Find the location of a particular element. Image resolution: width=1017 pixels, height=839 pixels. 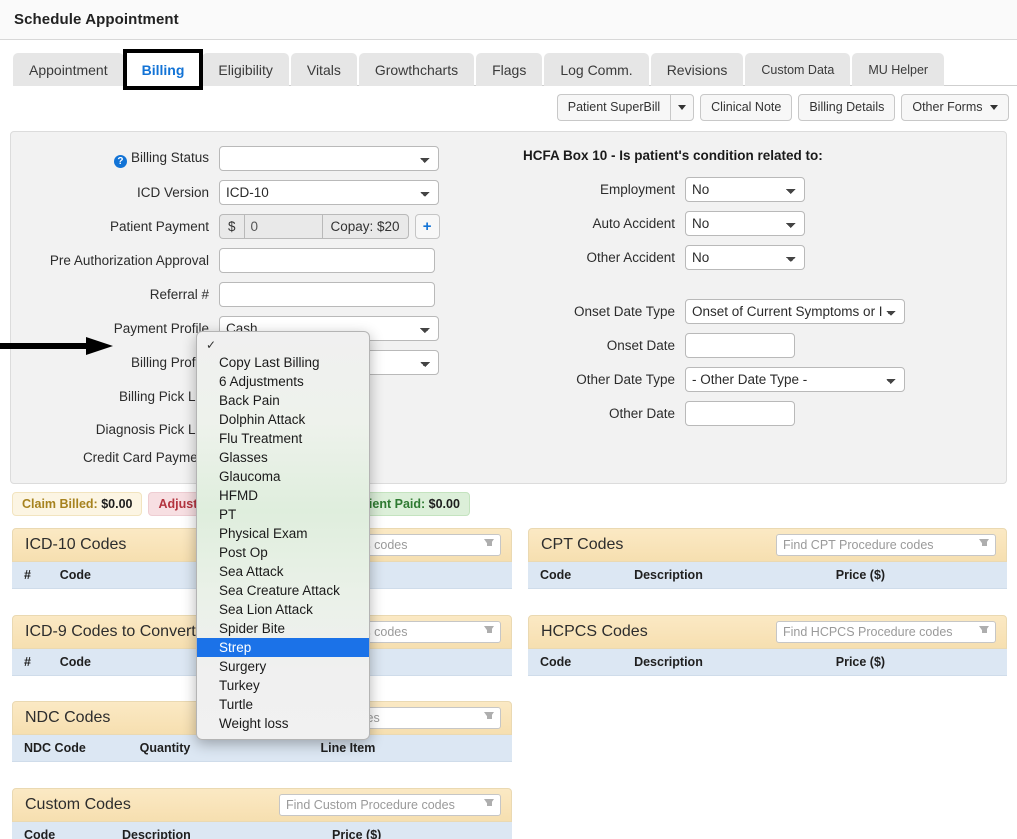

onset-date-type-select: Onset of Current Symptoms or Illness is located at coordinates (795, 311).